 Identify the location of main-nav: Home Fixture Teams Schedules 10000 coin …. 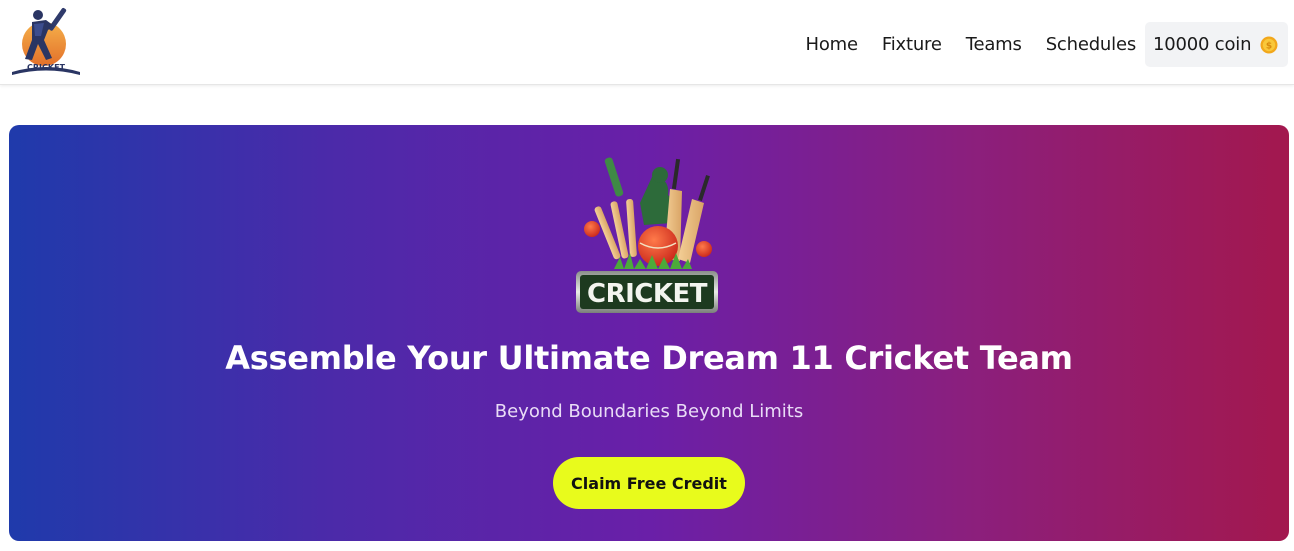
(1050, 44).